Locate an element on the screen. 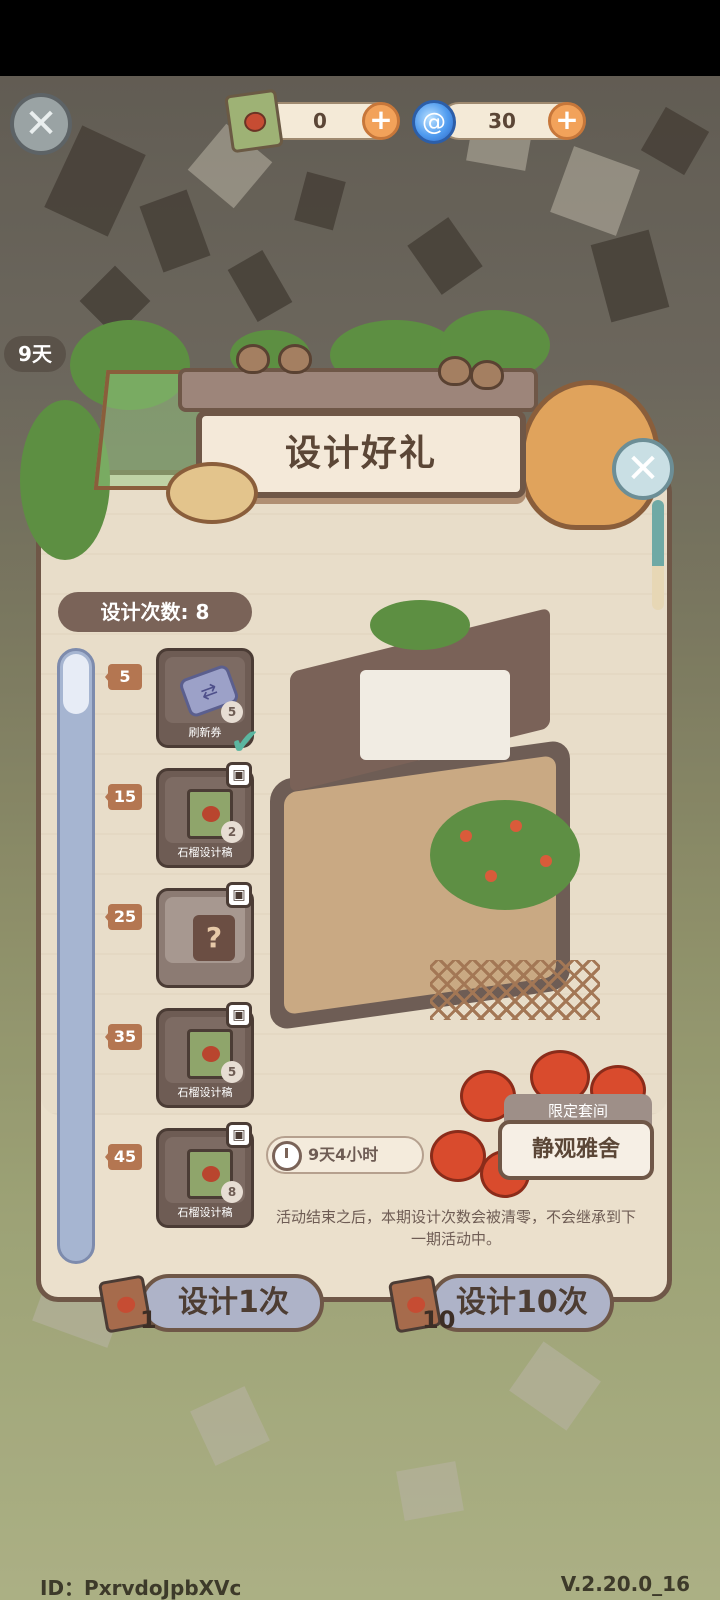 This screenshot has height=1600, width=720. add-swirl-button: + is located at coordinates (567, 121).